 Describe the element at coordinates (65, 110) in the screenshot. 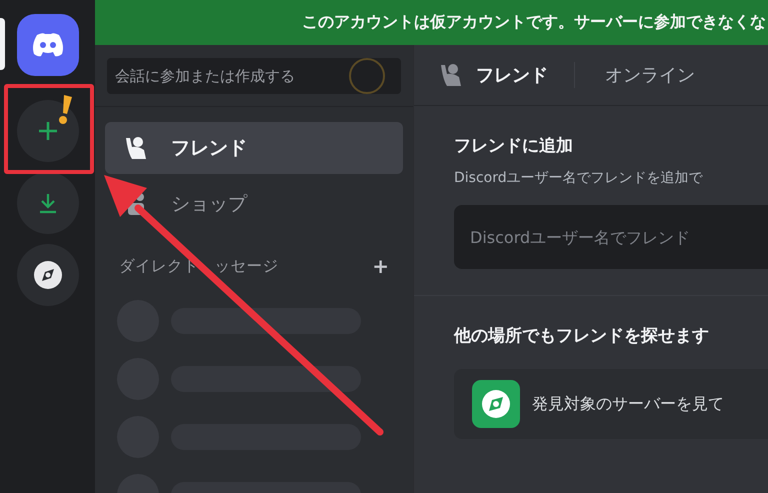

I see `exclamation-icon` at that location.